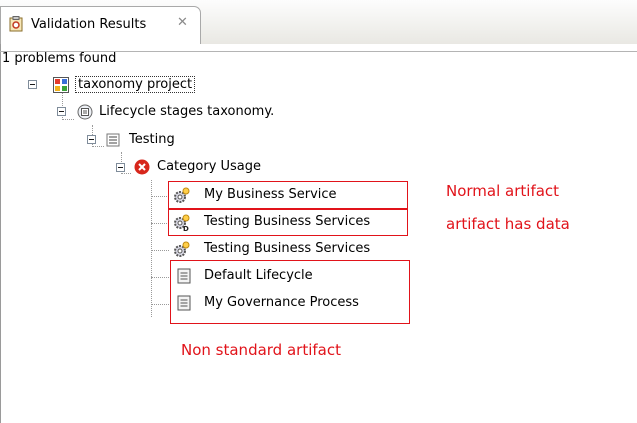 The width and height of the screenshot is (637, 423). I want to click on annotation-non-standard-artifact: Non standard artifact, so click(261, 350).